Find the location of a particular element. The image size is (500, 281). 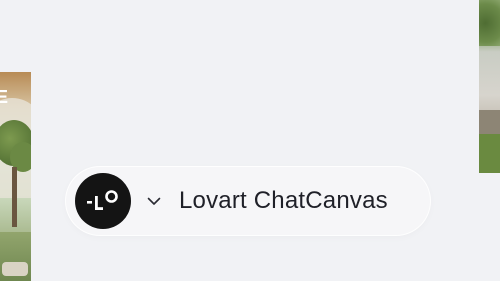

thumbnail-foliage is located at coordinates (489, 23).